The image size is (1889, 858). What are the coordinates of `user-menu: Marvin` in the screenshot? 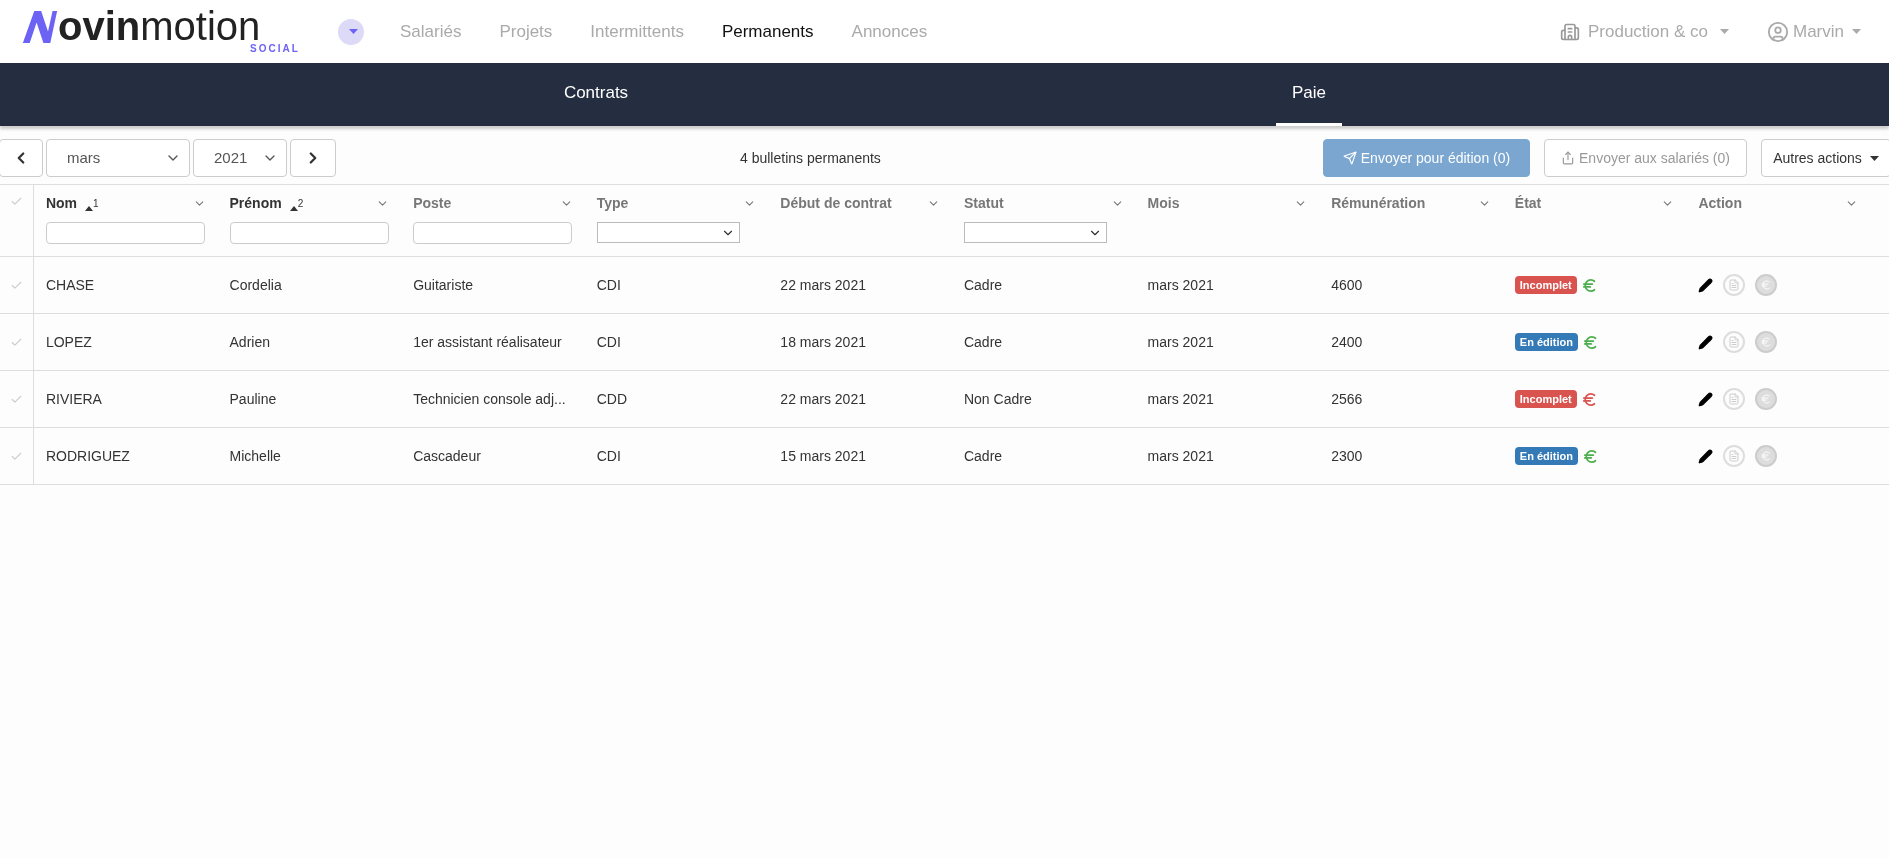 It's located at (1814, 31).